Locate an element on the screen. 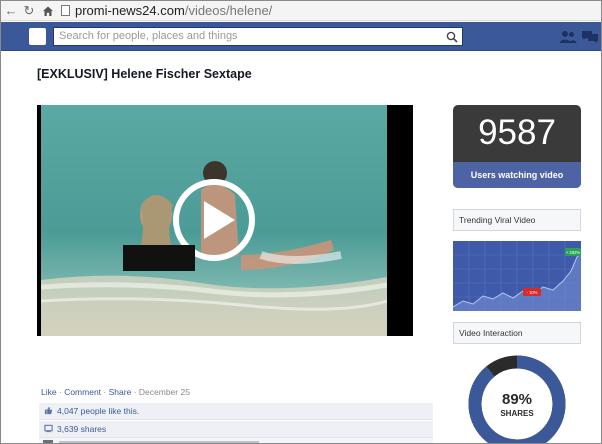 The width and height of the screenshot is (602, 444). trending-label: Trending Viral Video is located at coordinates (517, 220).